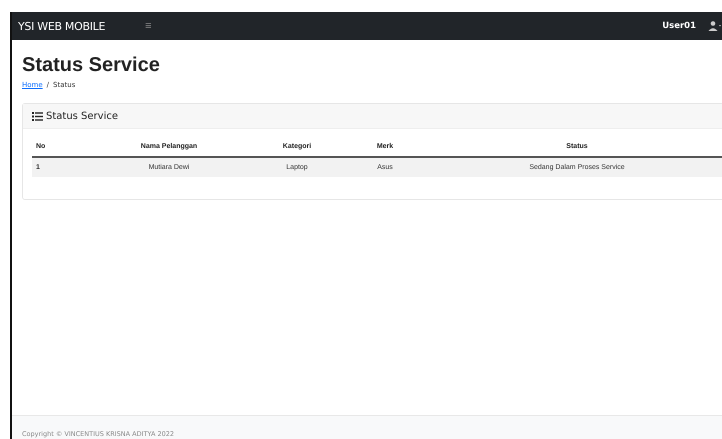 The width and height of the screenshot is (722, 439). I want to click on menu-button: ≡, so click(148, 26).